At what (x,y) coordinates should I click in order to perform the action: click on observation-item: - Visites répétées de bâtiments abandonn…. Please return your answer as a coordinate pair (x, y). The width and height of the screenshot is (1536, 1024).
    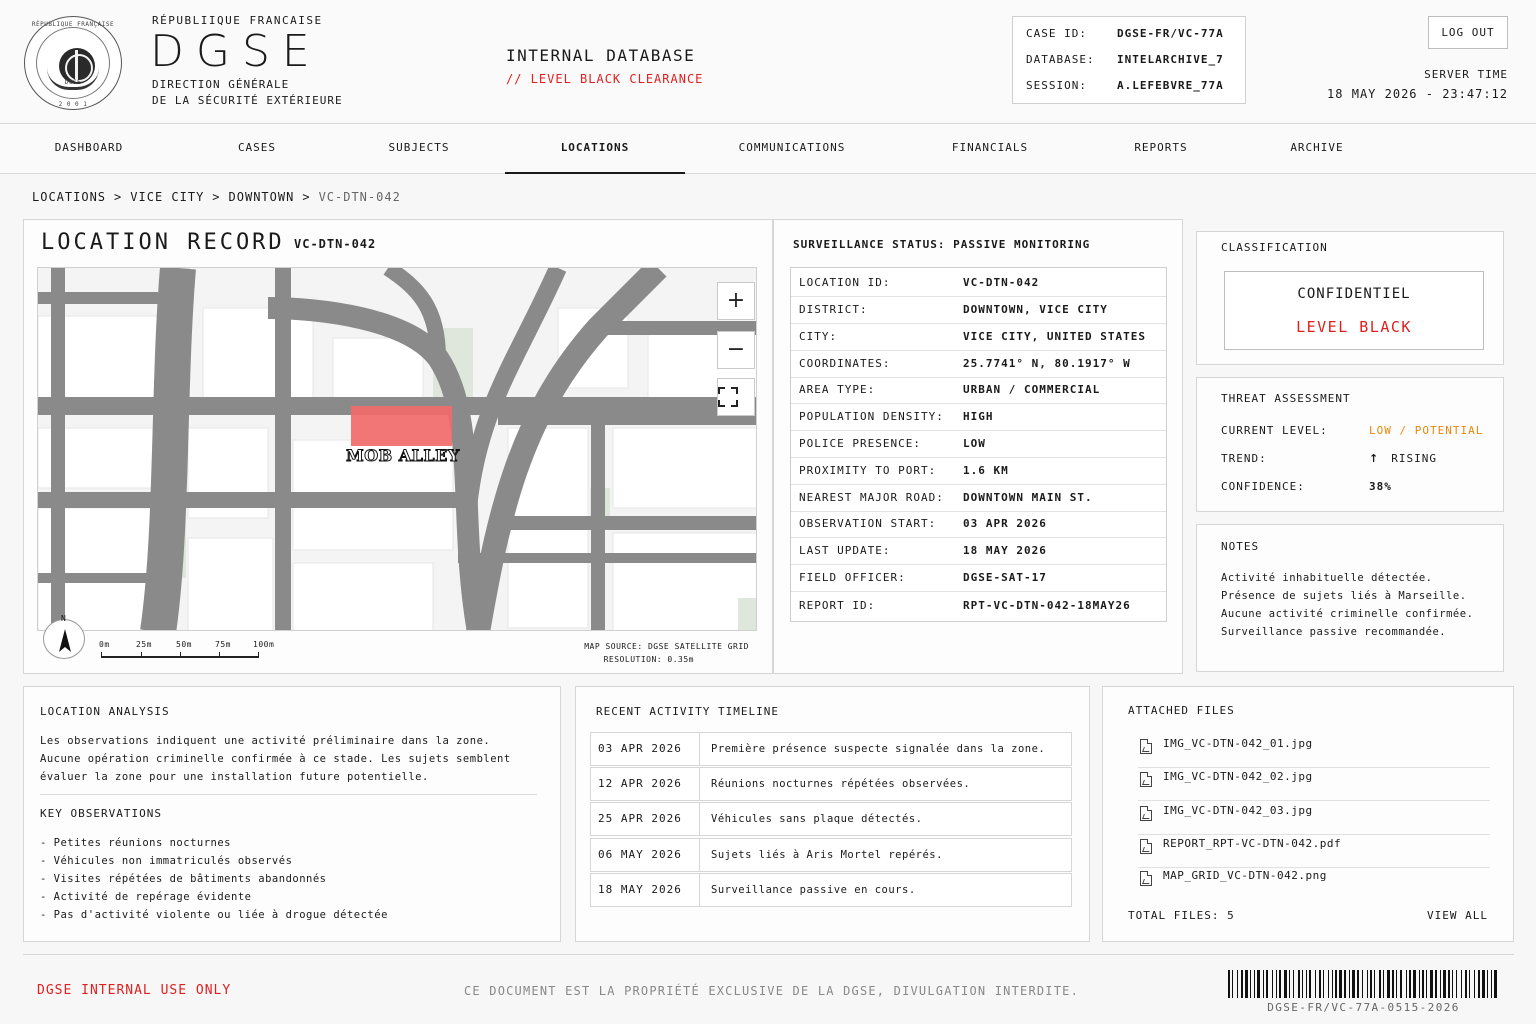
    Looking at the image, I should click on (183, 879).